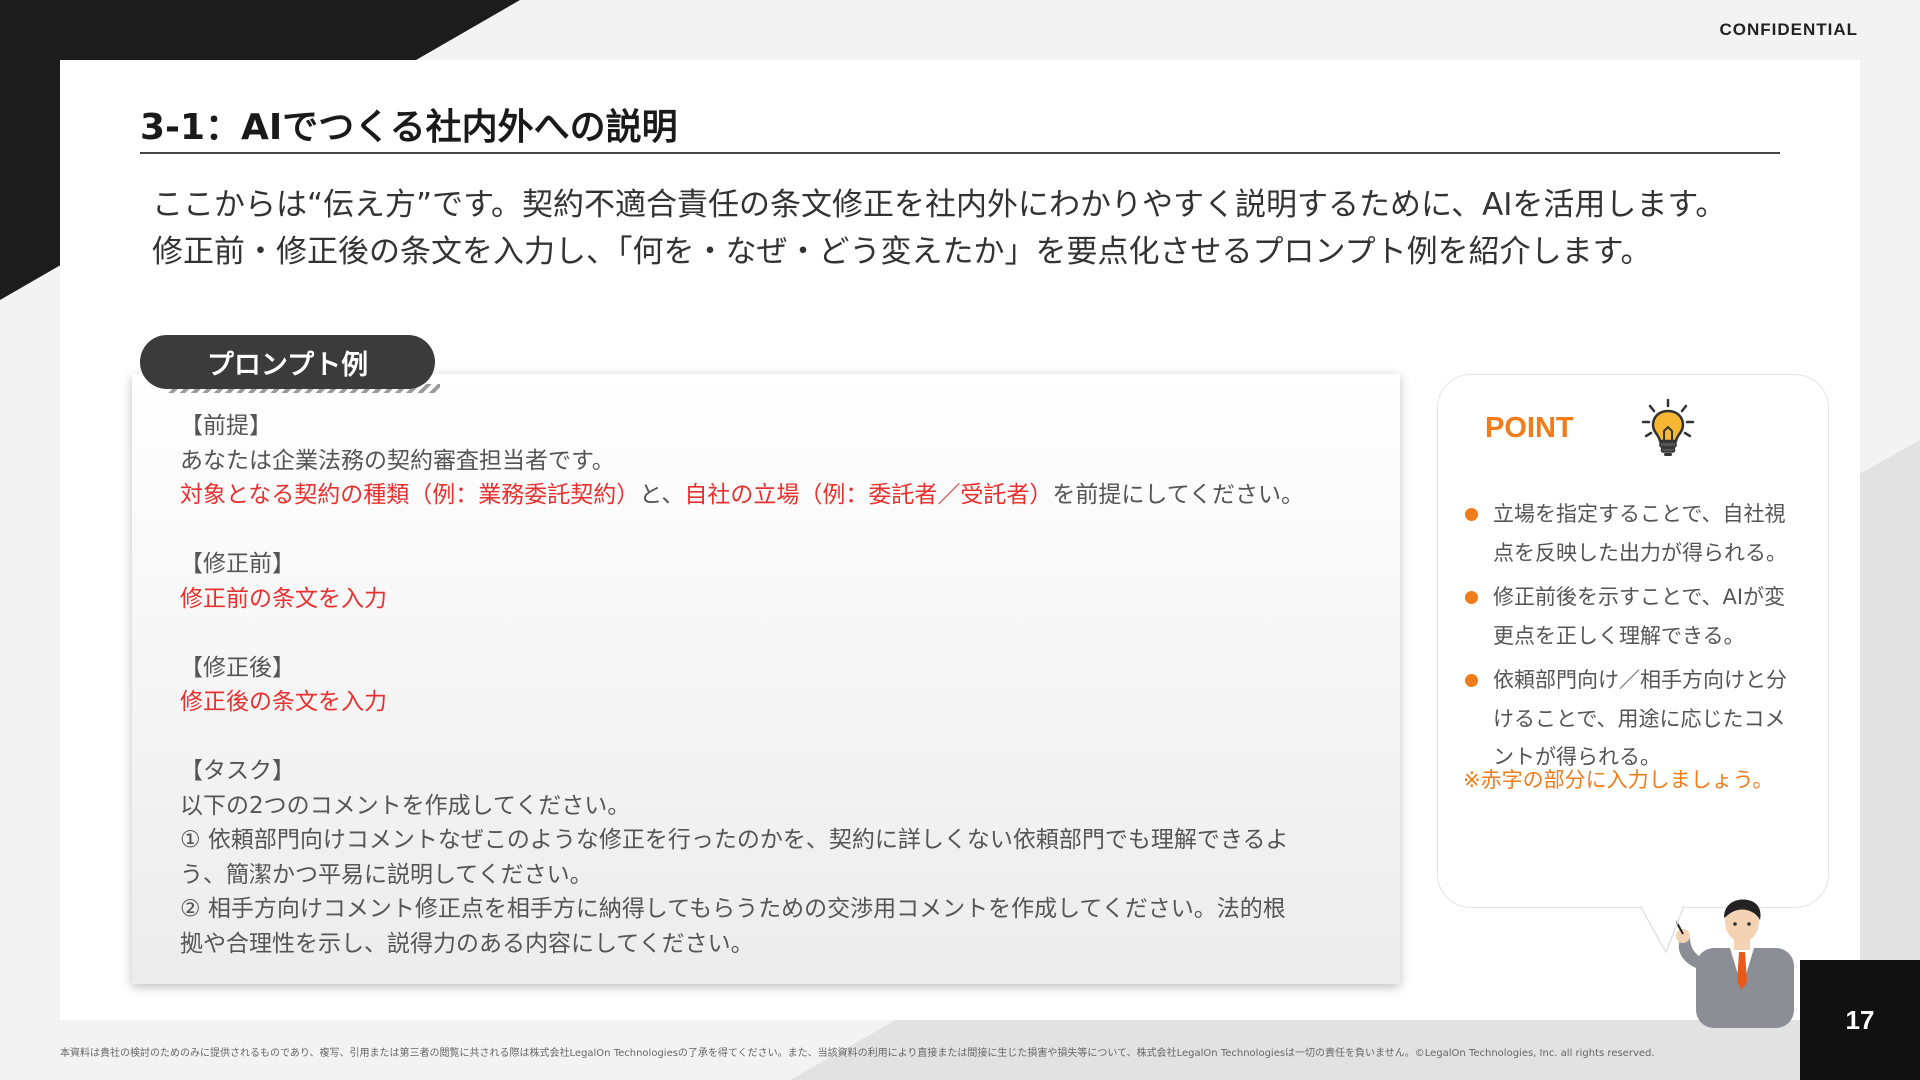  What do you see at coordinates (410, 495) in the screenshot?
I see `contract-type-placeholder: 対象となる契約の種類（例：業務委託契約）` at bounding box center [410, 495].